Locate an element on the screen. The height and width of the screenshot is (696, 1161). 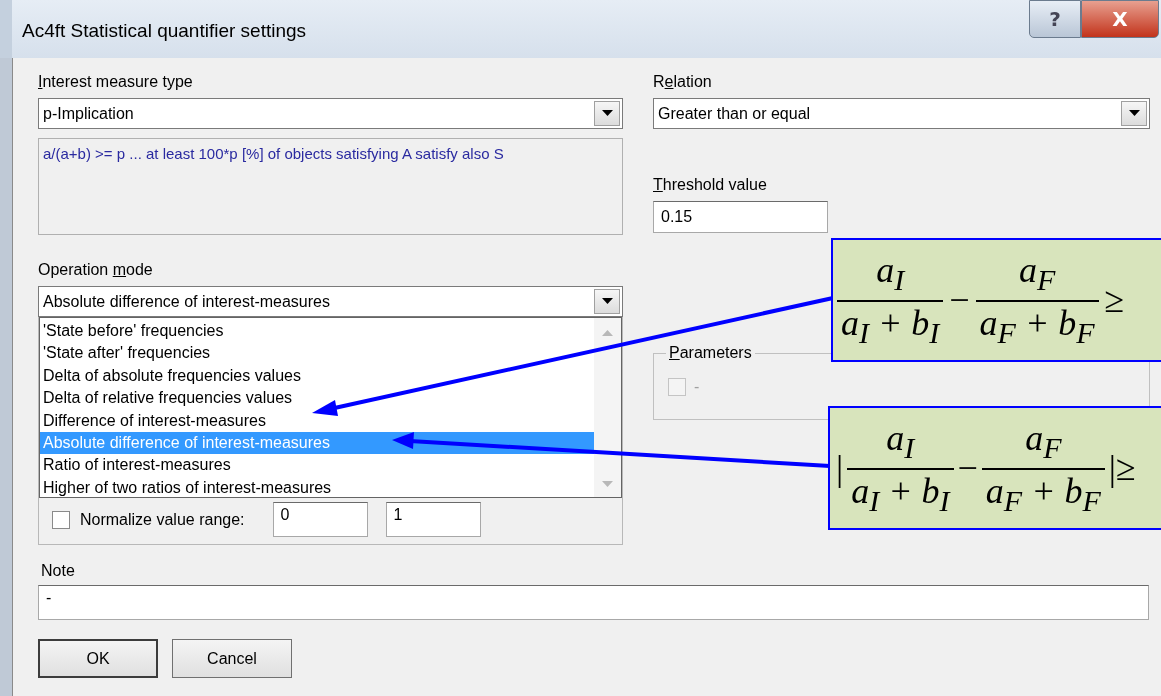
dropdown: p-Implication is located at coordinates (330, 113).